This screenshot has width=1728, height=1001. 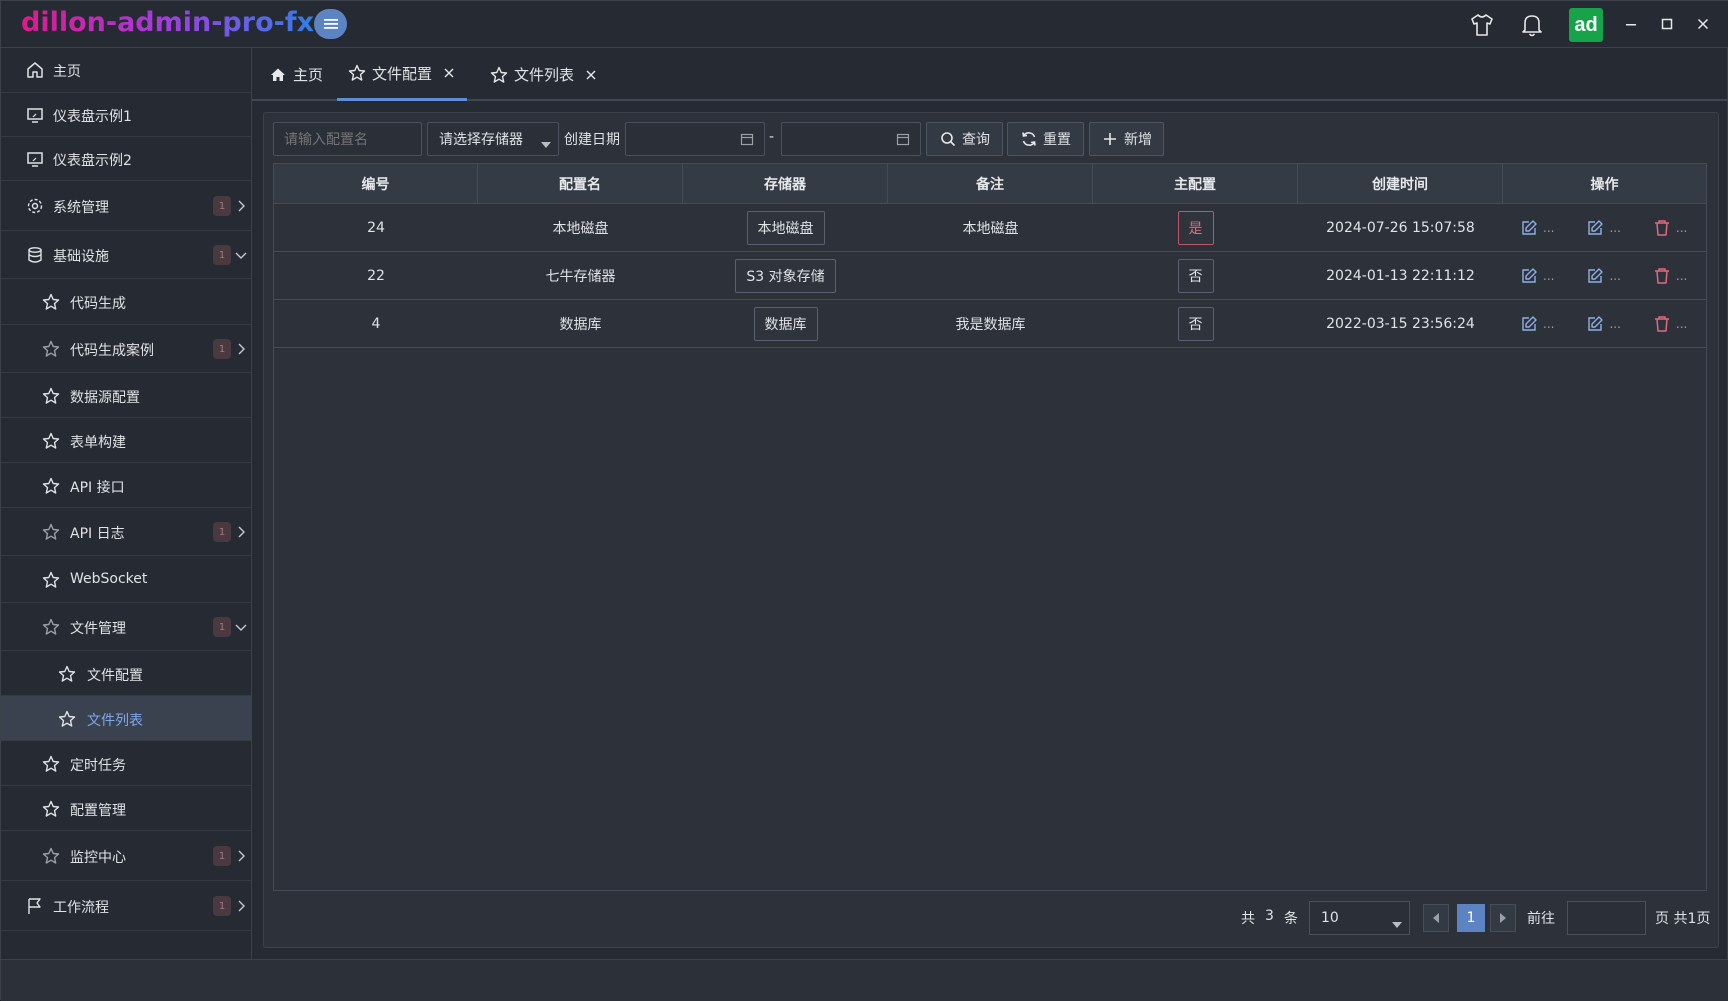 What do you see at coordinates (580, 228) in the screenshot?
I see `cell-name: 本地磁盘` at bounding box center [580, 228].